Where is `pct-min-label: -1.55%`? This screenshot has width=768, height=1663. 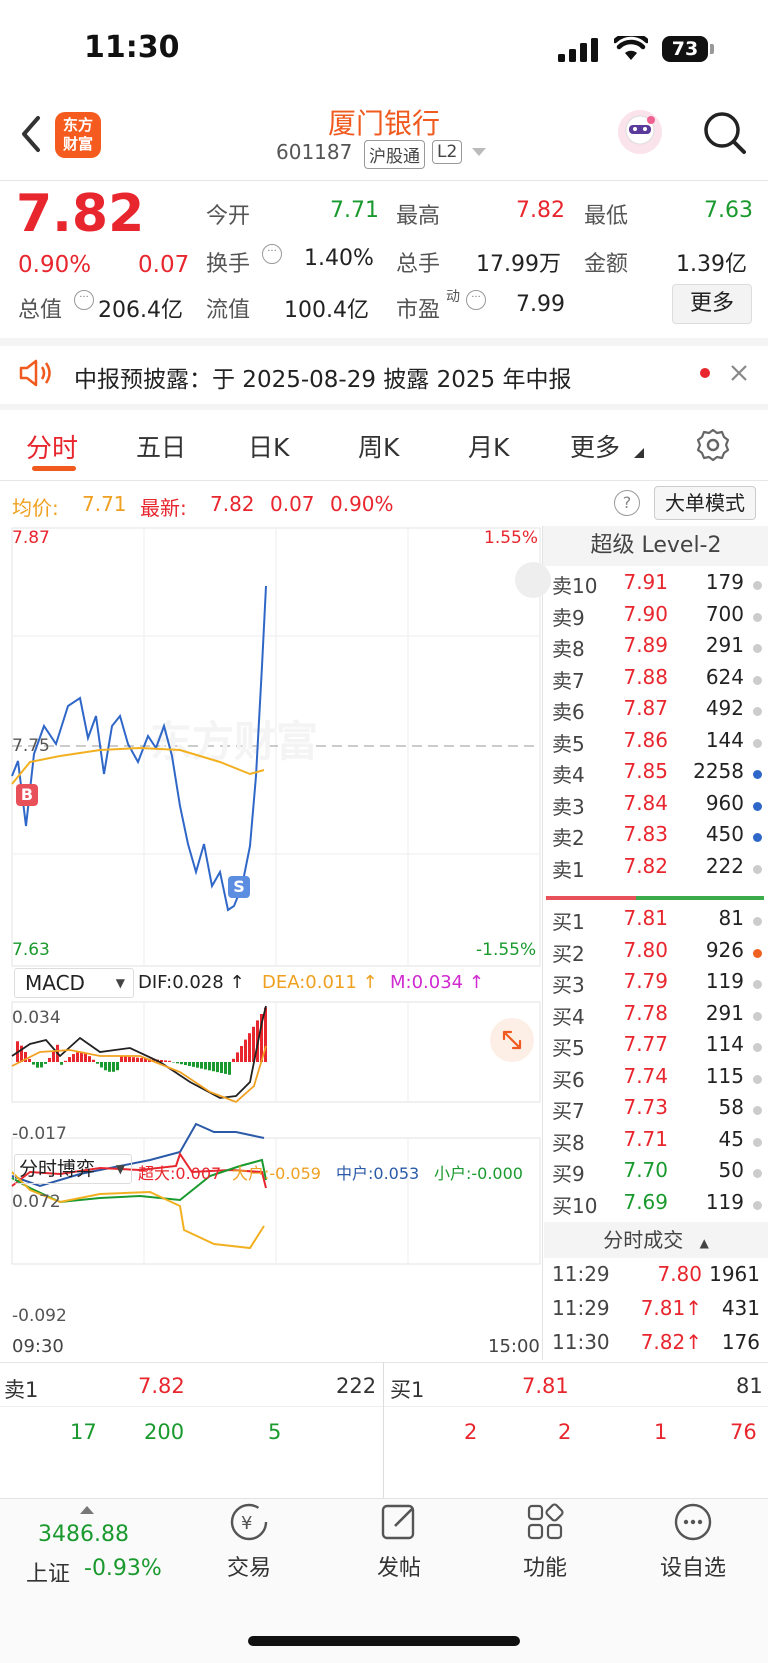
pct-min-label: -1.55% is located at coordinates (506, 950).